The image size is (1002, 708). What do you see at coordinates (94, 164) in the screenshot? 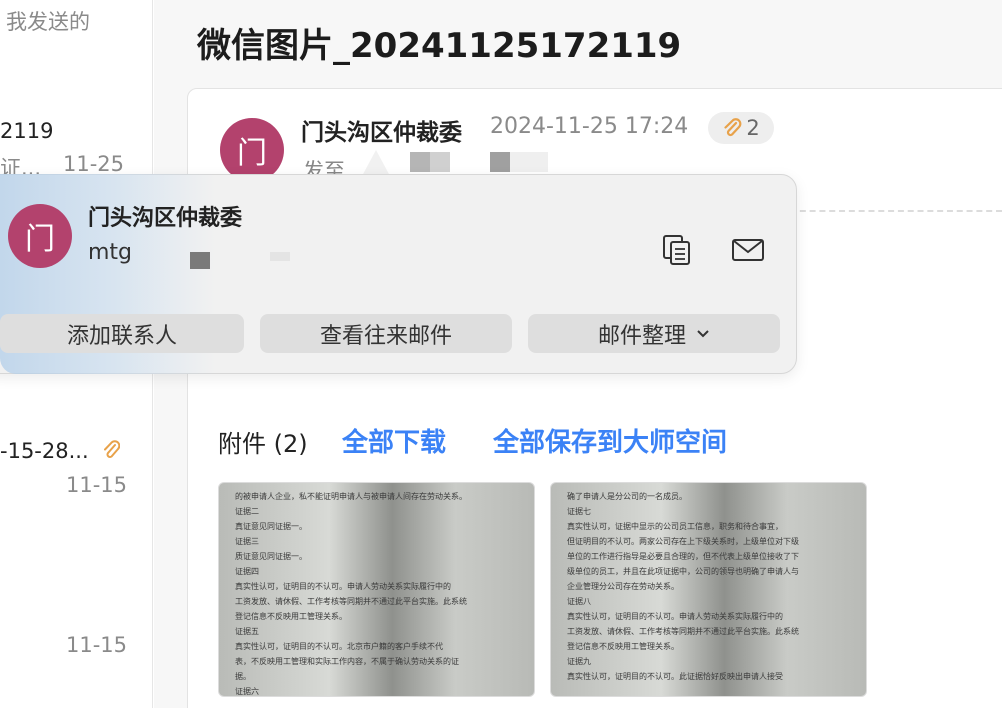
I see `list-item-date: 11-25` at bounding box center [94, 164].